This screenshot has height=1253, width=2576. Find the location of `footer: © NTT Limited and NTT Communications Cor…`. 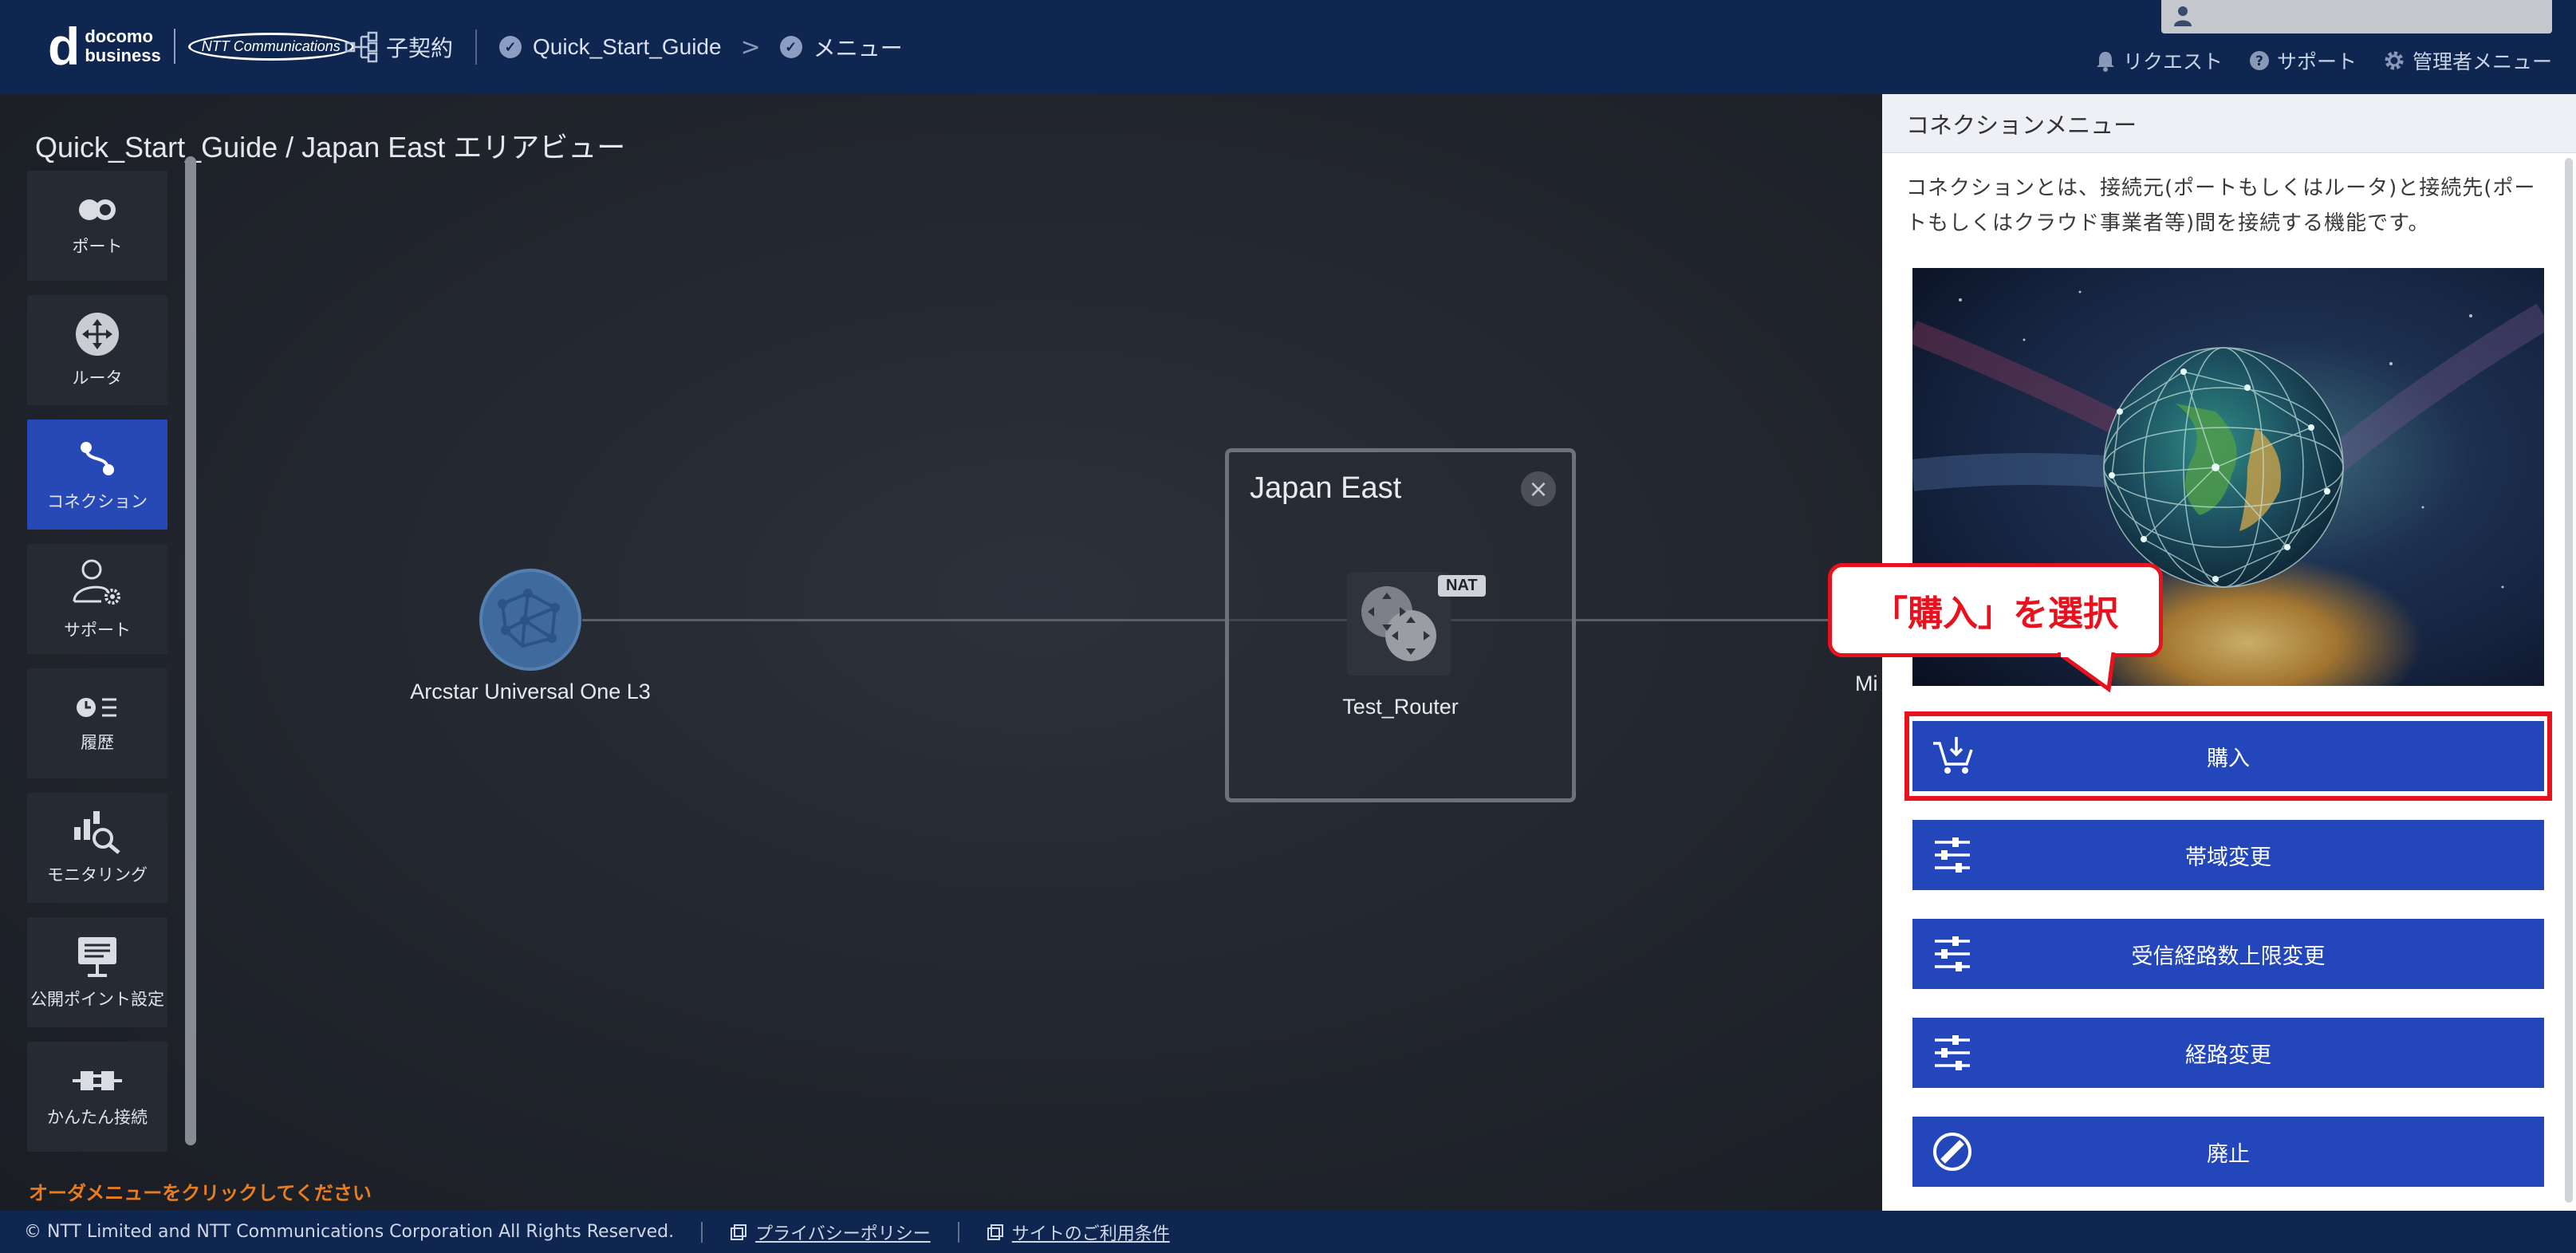

footer: © NTT Limited and NTT Communications Cor… is located at coordinates (1288, 1232).